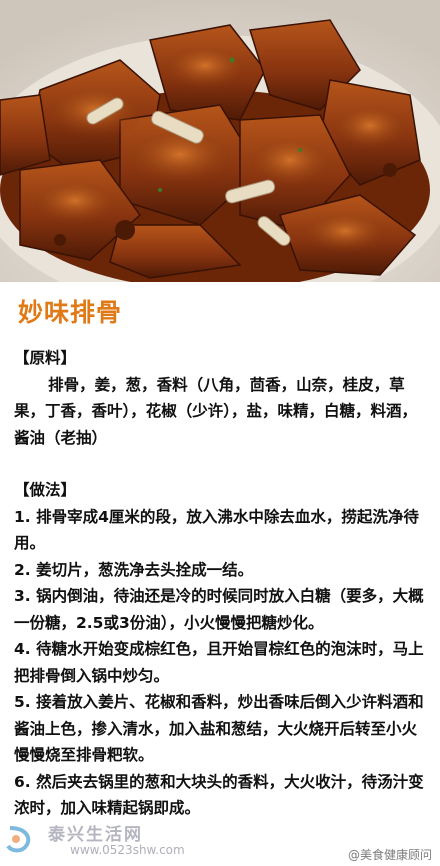 The height and width of the screenshot is (866, 440). I want to click on watermark-weibo: @美食健康顾问, so click(389, 855).